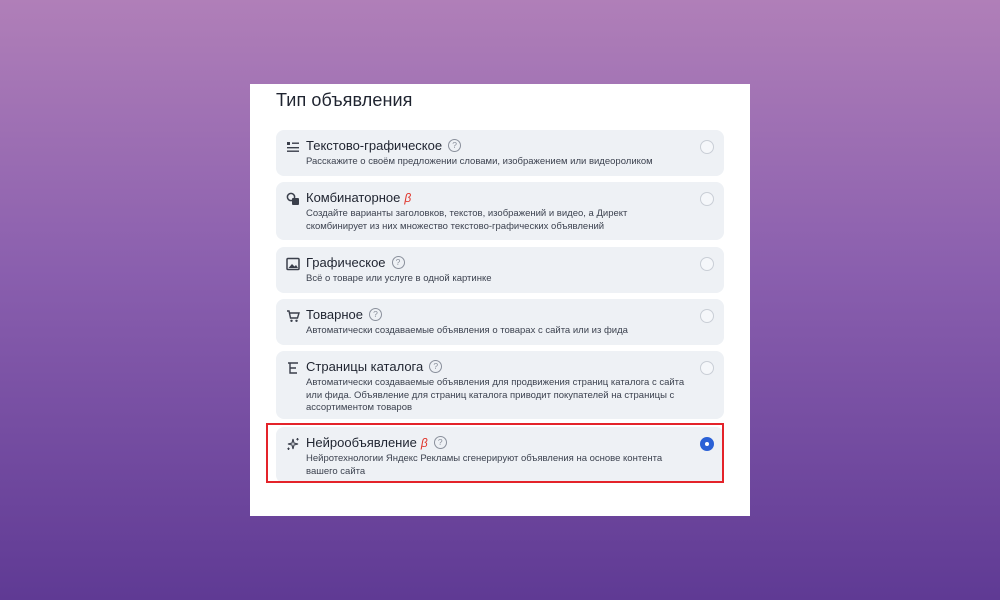 The height and width of the screenshot is (600, 1000). Describe the element at coordinates (495, 453) in the screenshot. I see `selection-highlight-frame` at that location.